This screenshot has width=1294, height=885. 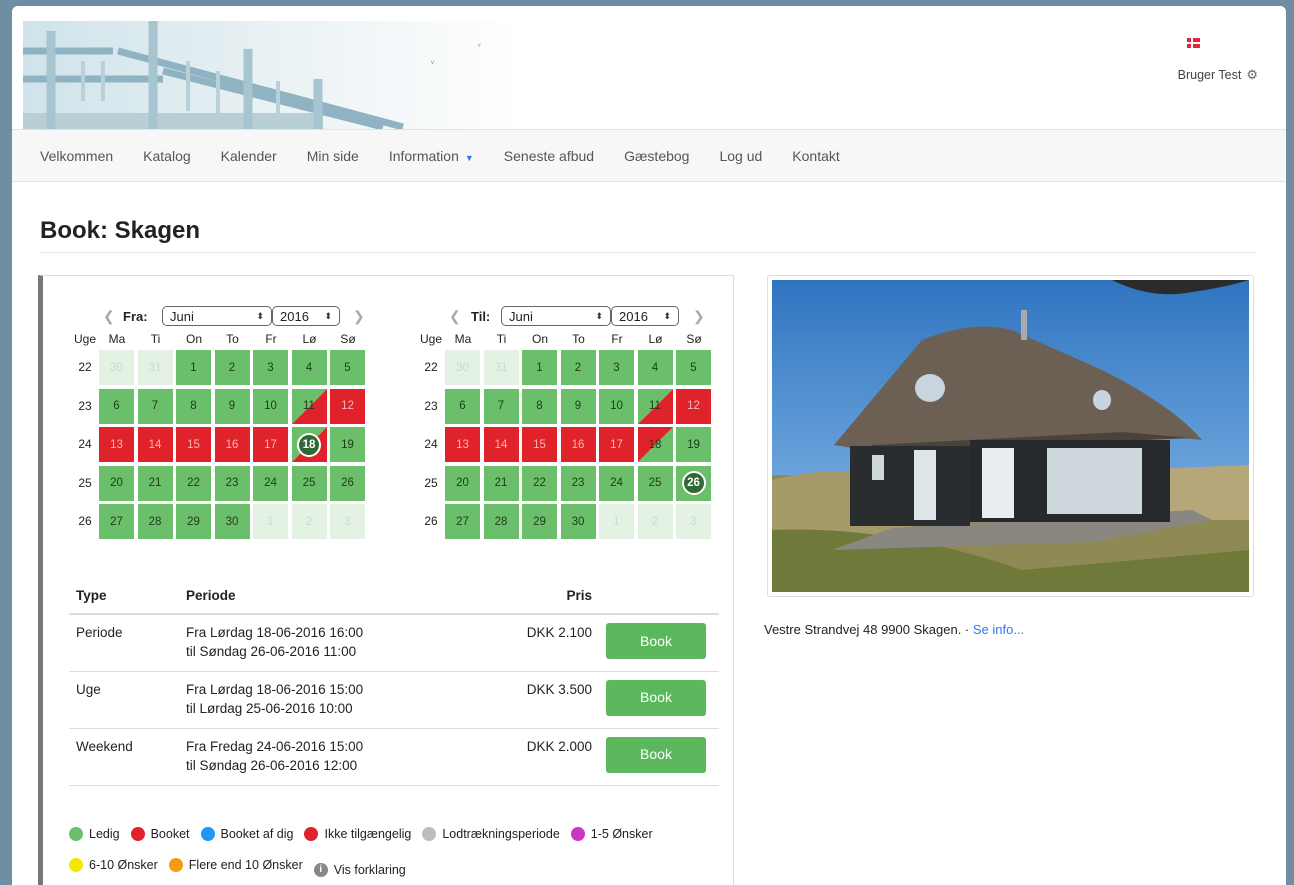 I want to click on from-day-cell: 12, so click(x=347, y=406).